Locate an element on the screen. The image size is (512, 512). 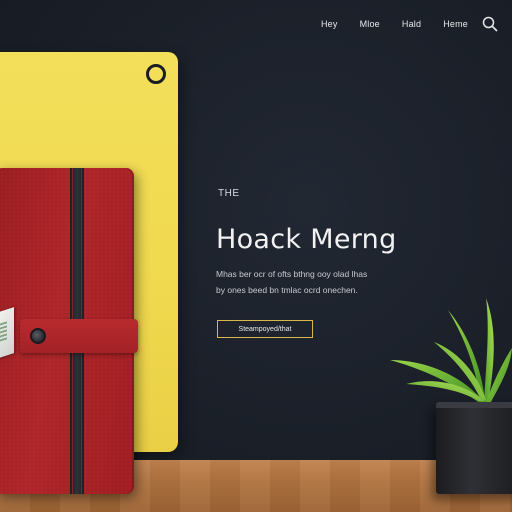
plant-pot is located at coordinates (474, 448).